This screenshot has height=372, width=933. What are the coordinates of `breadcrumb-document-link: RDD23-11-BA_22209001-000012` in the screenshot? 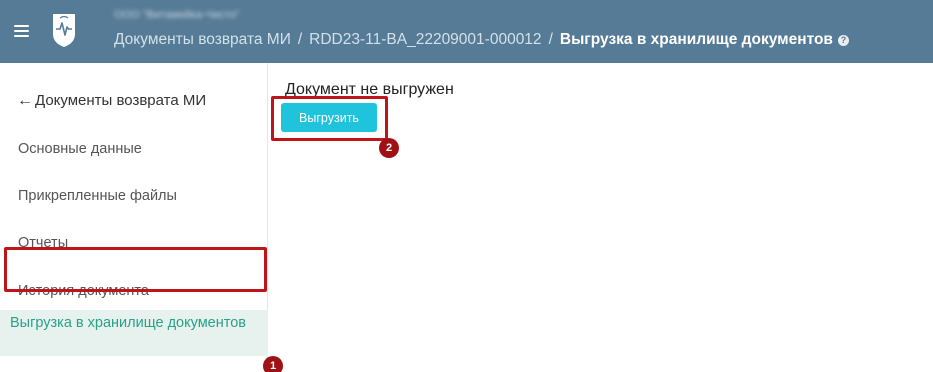 It's located at (425, 39).